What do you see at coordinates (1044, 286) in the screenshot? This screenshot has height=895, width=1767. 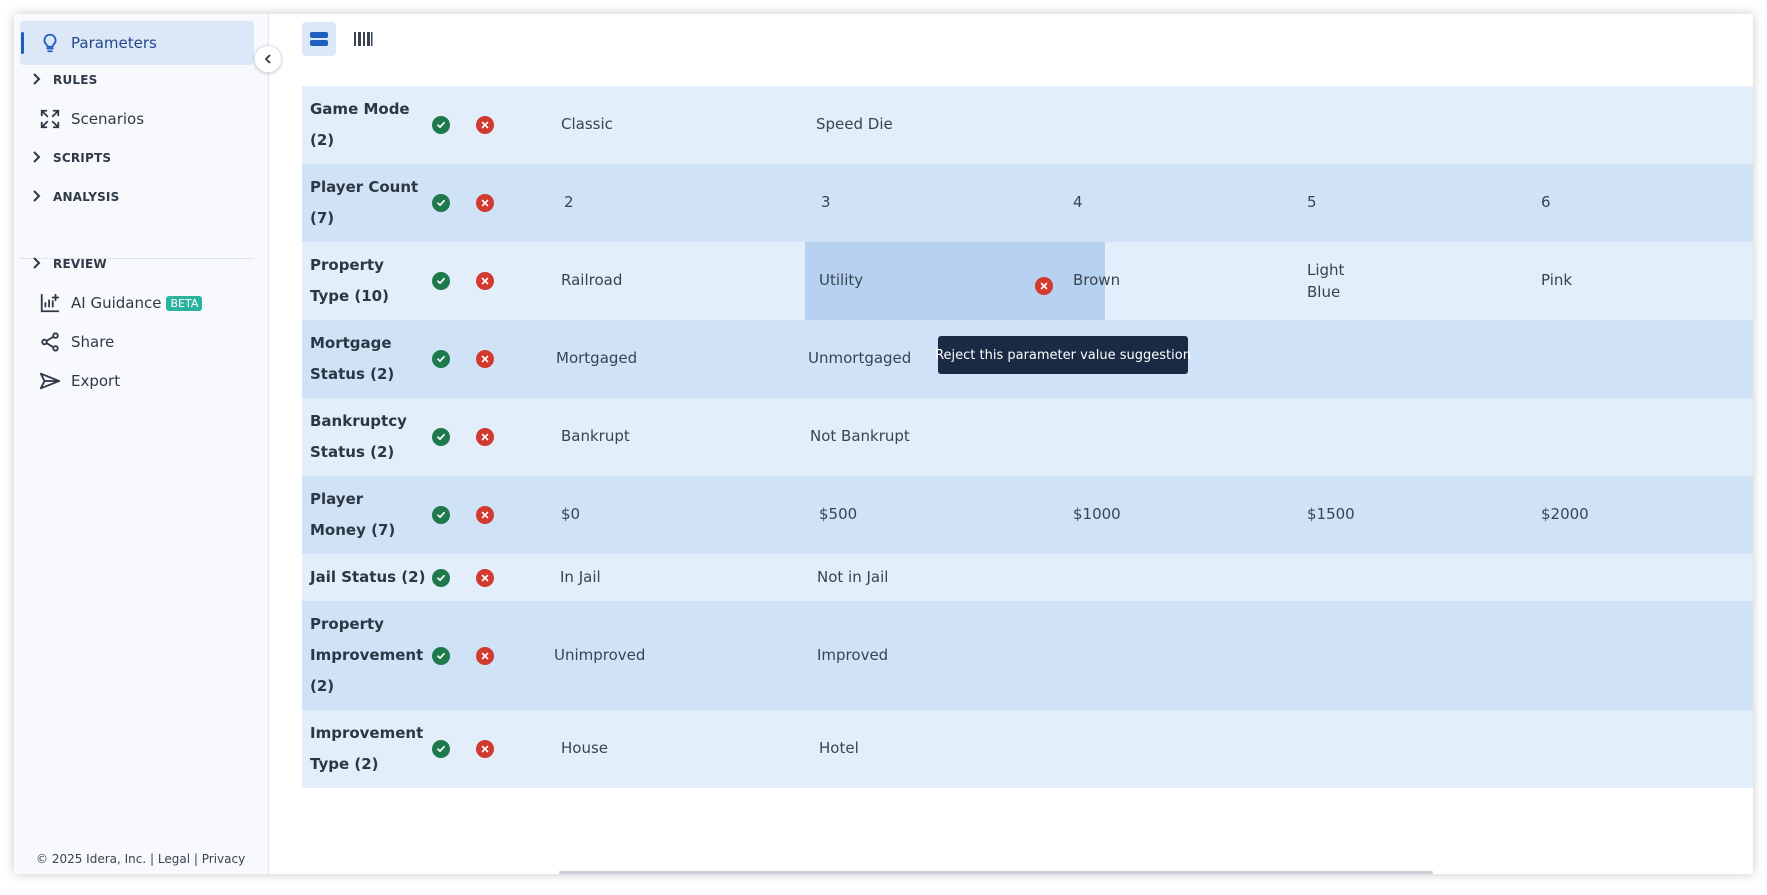 I see `reject-value-button` at bounding box center [1044, 286].